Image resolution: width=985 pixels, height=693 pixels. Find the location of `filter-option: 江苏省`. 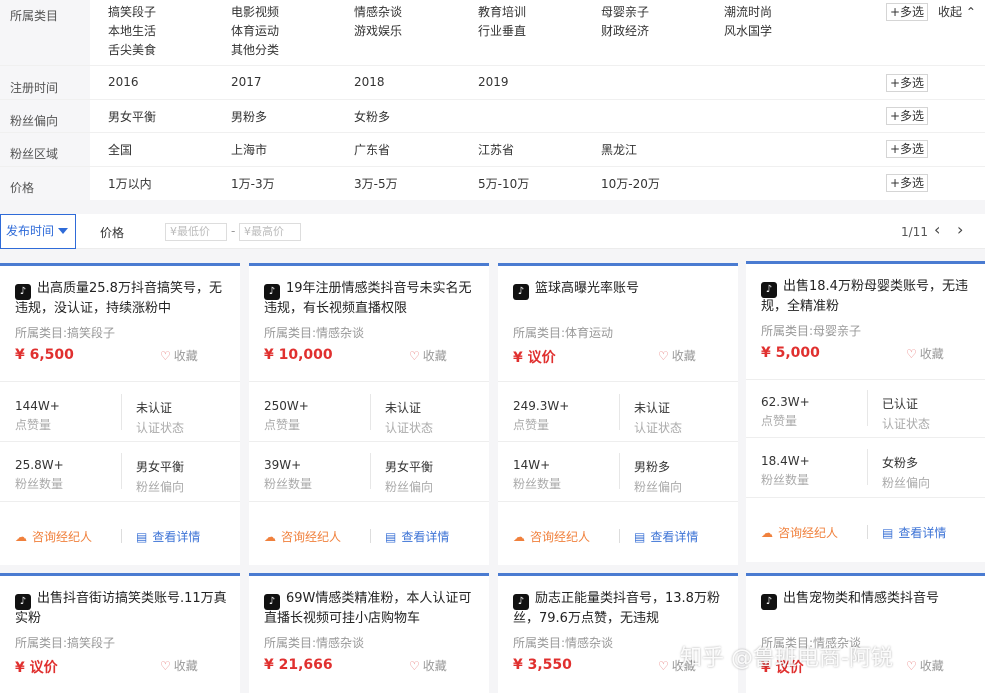

filter-option: 江苏省 is located at coordinates (496, 149).